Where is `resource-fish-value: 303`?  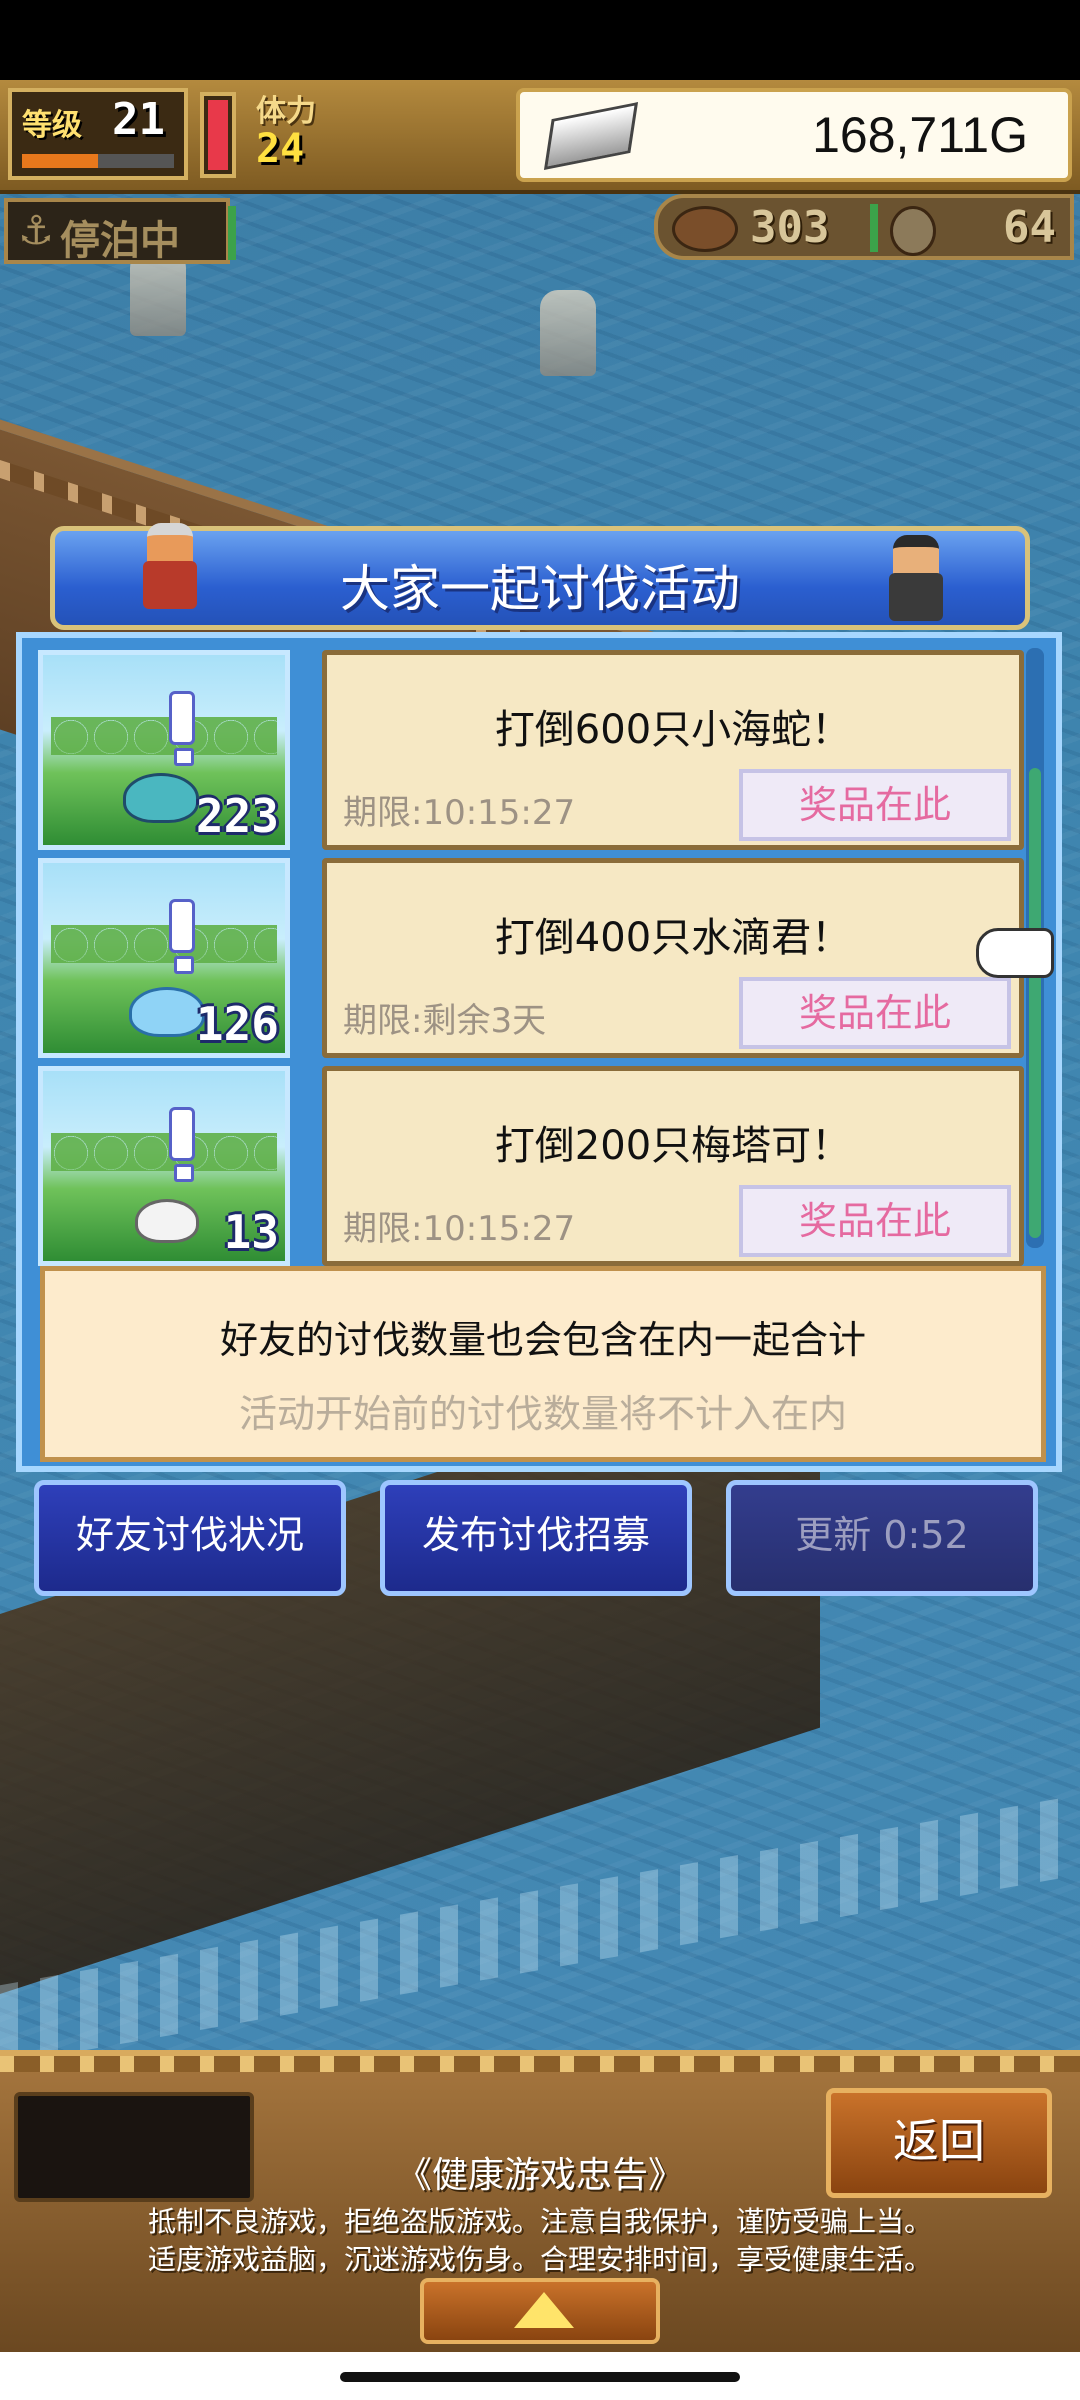
resource-fish-value: 303 is located at coordinates (790, 227).